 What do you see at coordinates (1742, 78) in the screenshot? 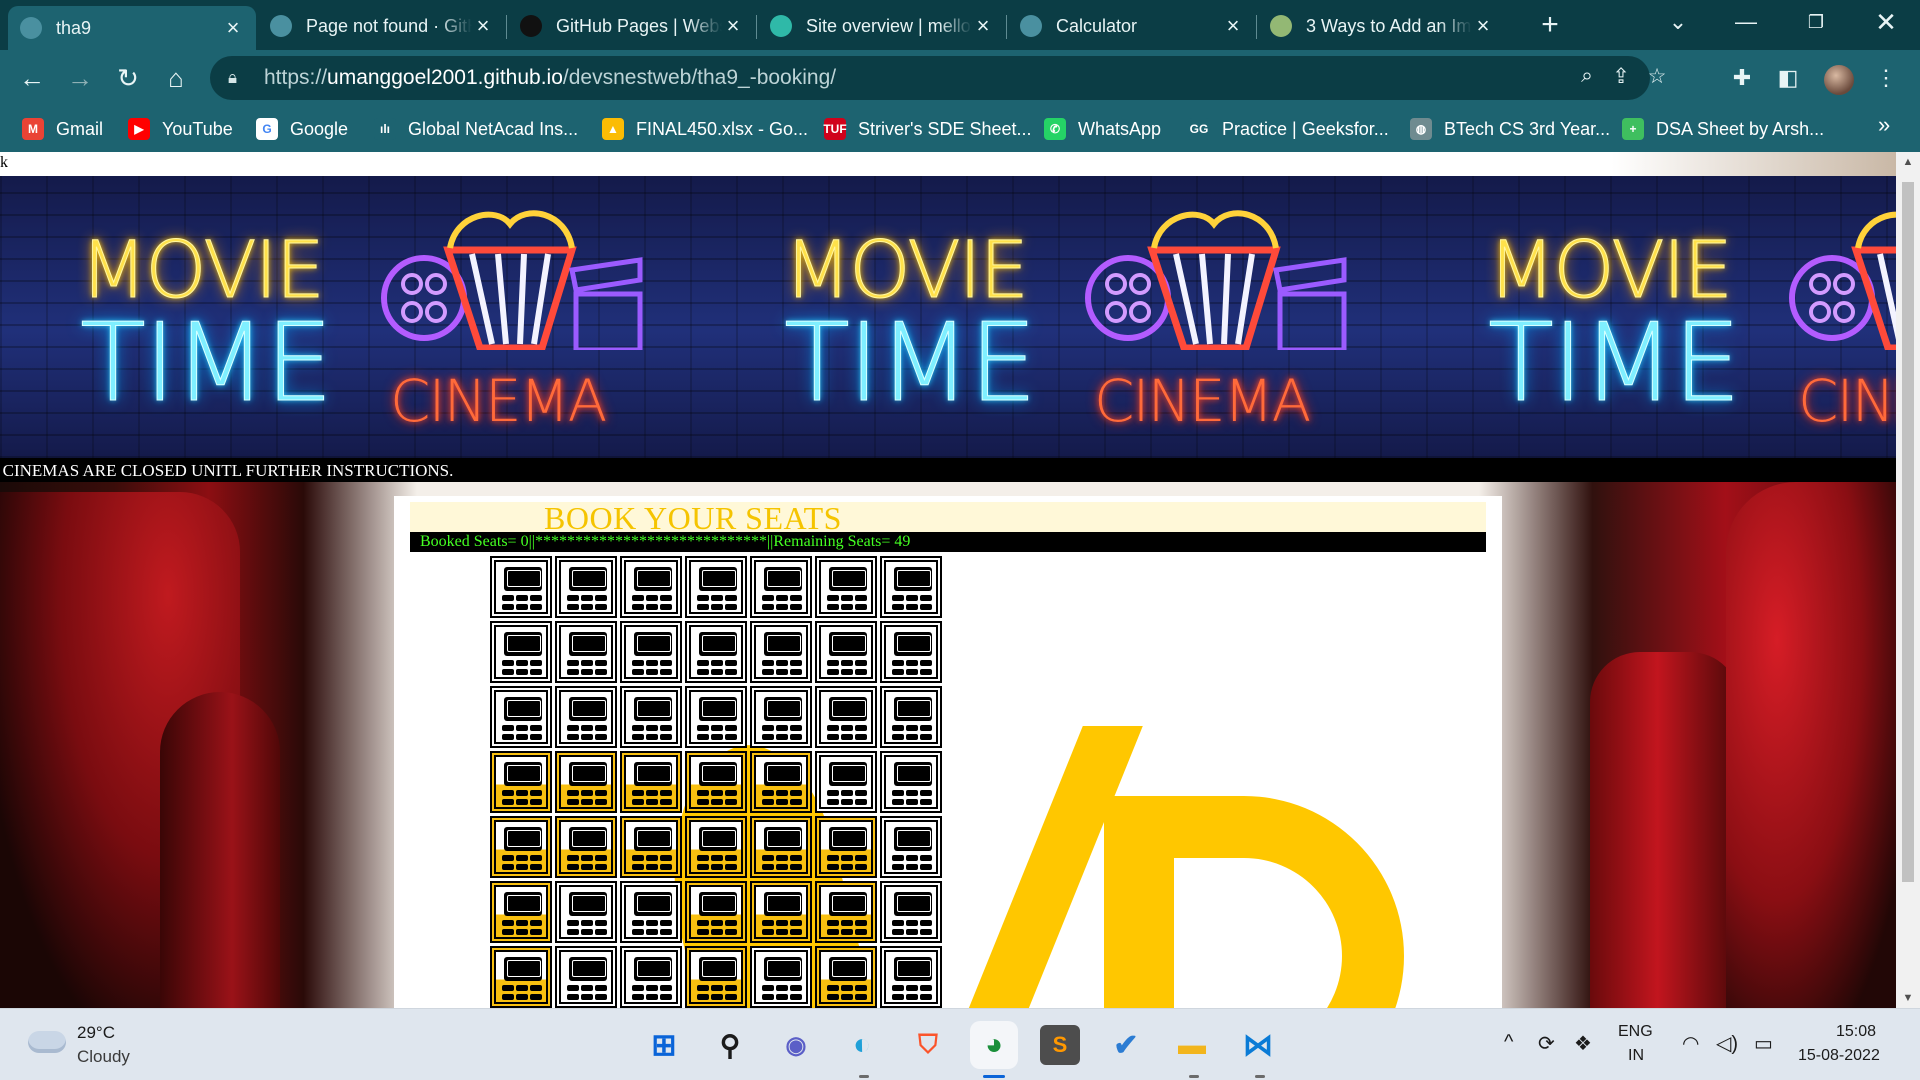
I see `extensions-icon: ✚` at bounding box center [1742, 78].